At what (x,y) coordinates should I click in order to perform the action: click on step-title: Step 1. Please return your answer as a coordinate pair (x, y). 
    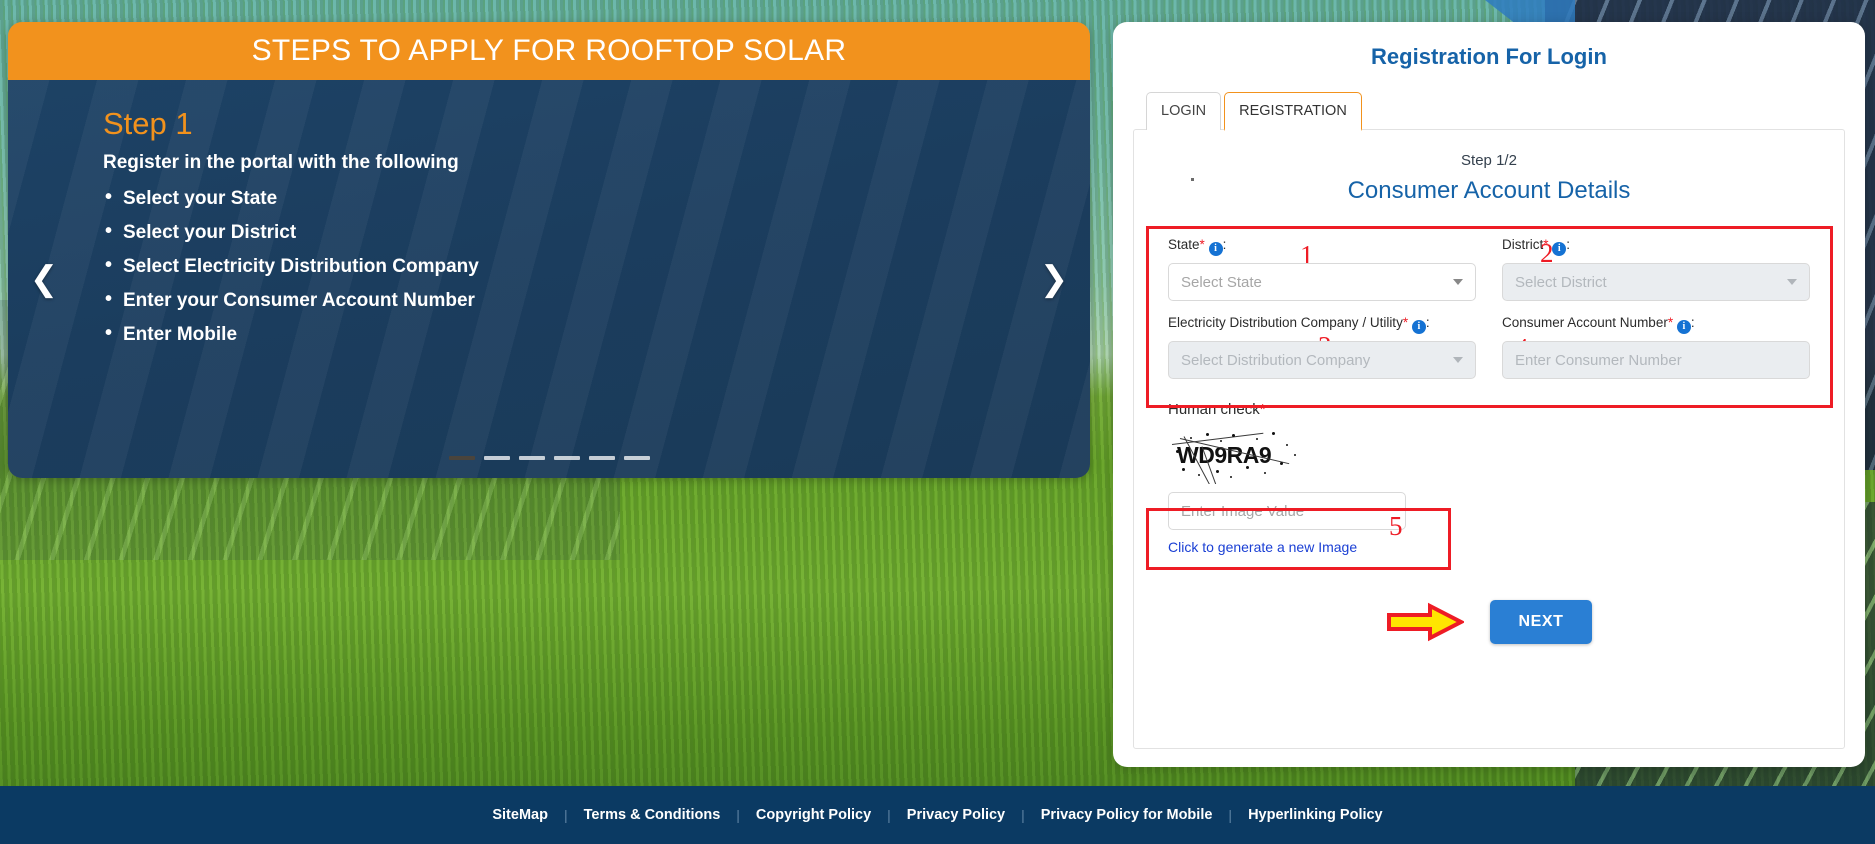
    Looking at the image, I should click on (148, 123).